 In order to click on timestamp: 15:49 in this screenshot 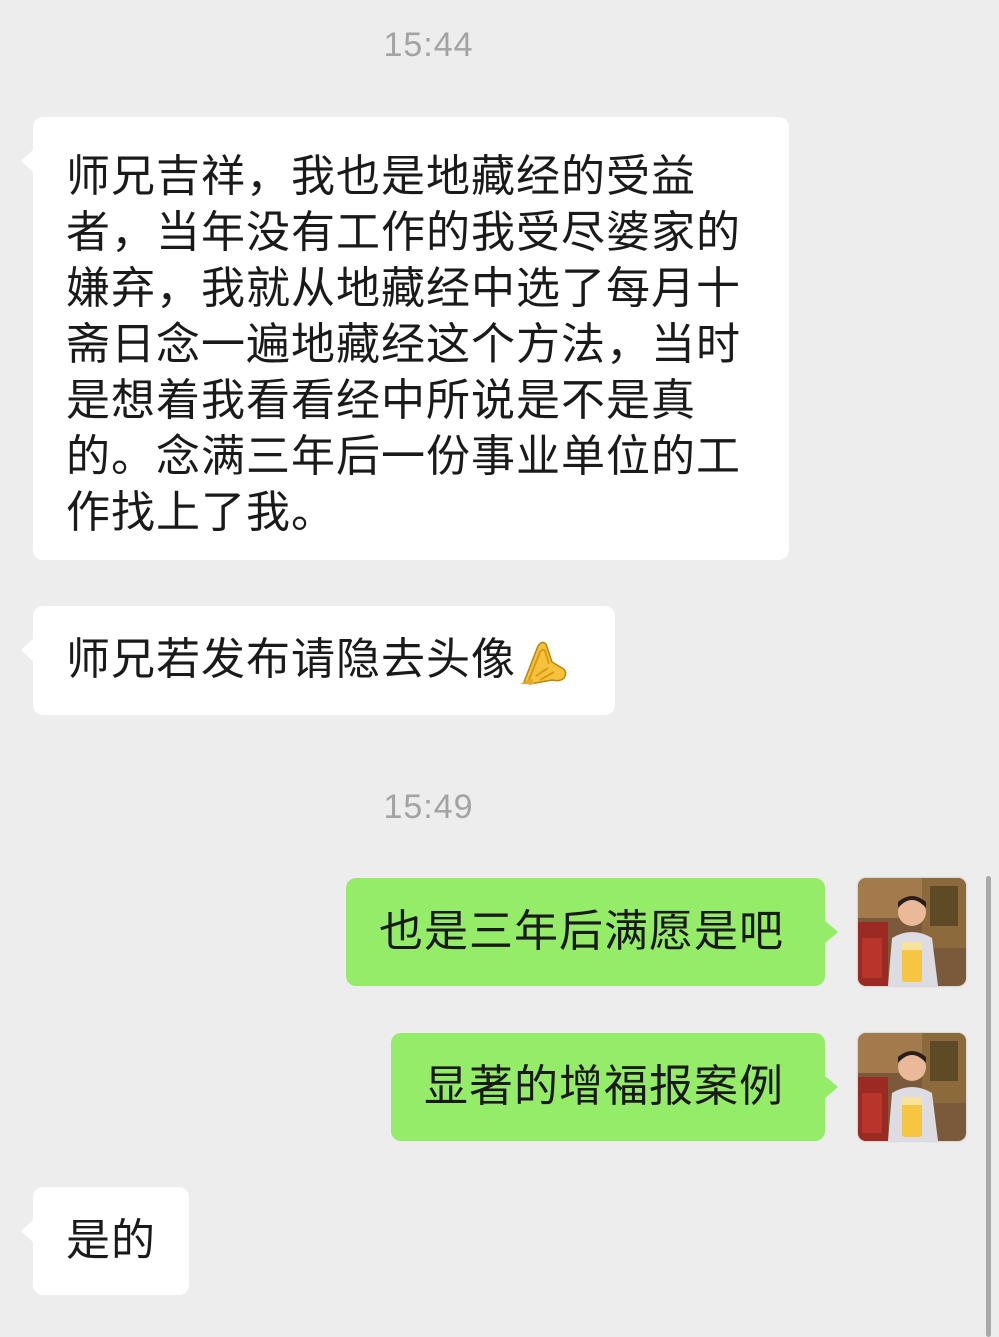, I will do `click(428, 807)`.